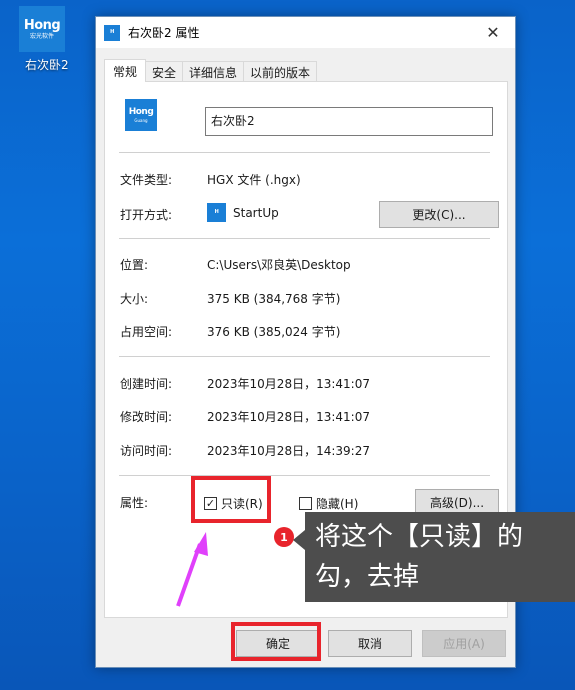 This screenshot has height=690, width=575. Describe the element at coordinates (419, 557) in the screenshot. I see `instruction-text: 将这个【只读】的勾，去掉` at that location.